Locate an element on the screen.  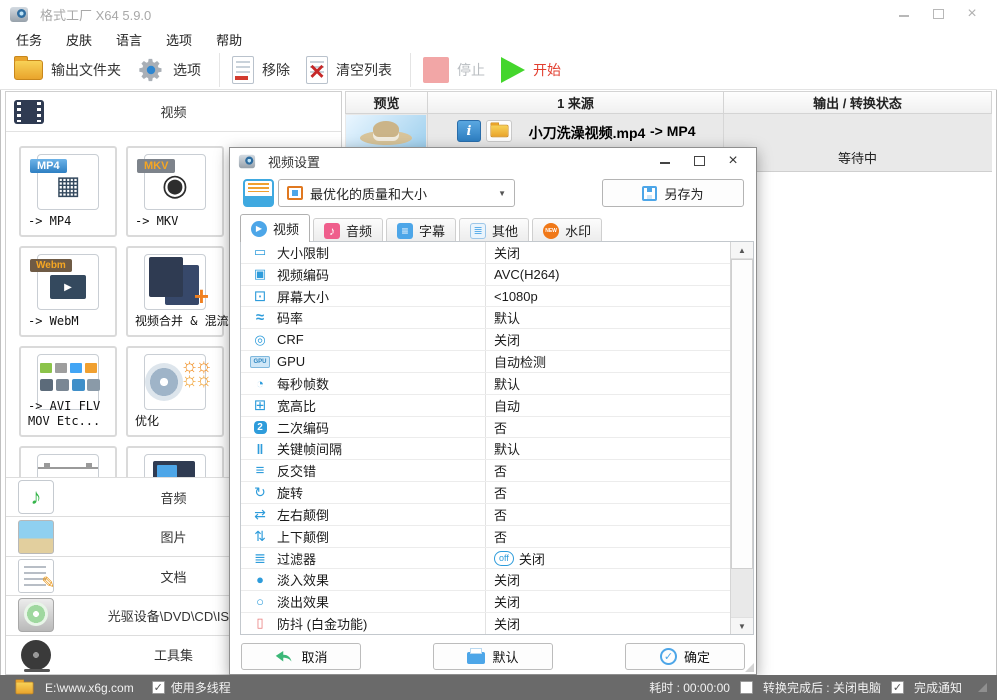
preset-dropdown: 最优化的质量和大小 ▼ is located at coordinates (396, 193).